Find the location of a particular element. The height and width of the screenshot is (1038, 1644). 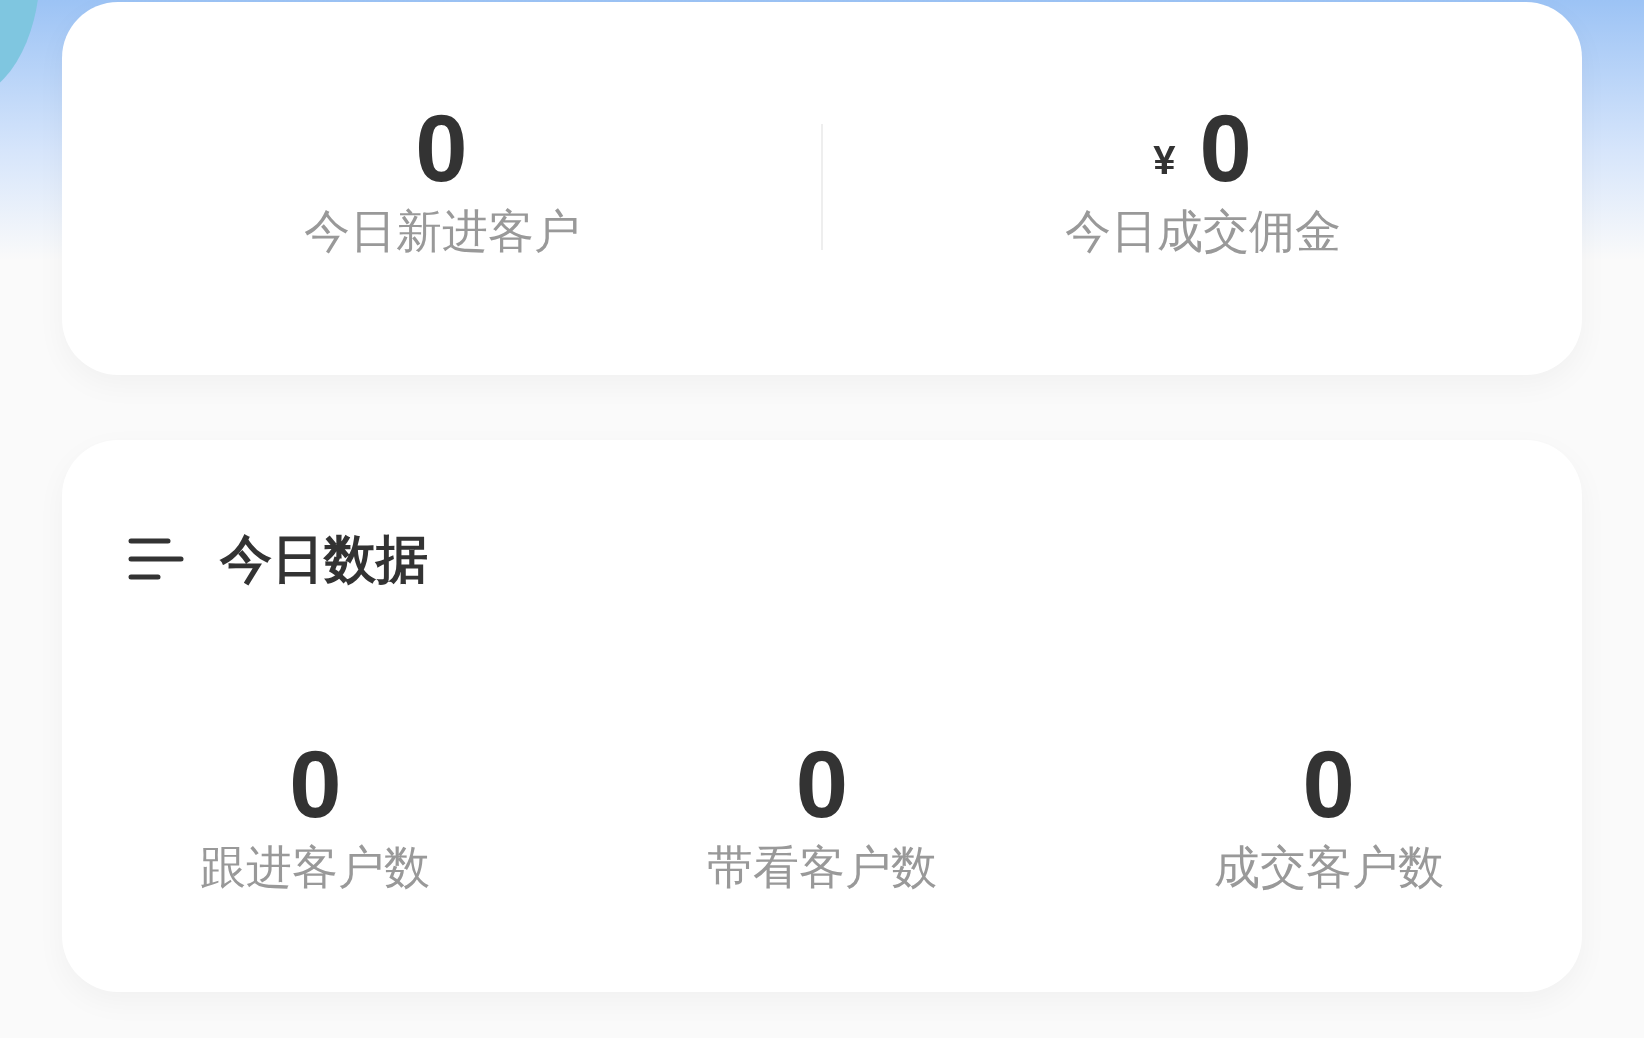

stat-label: 带看客户数 is located at coordinates (822, 867).